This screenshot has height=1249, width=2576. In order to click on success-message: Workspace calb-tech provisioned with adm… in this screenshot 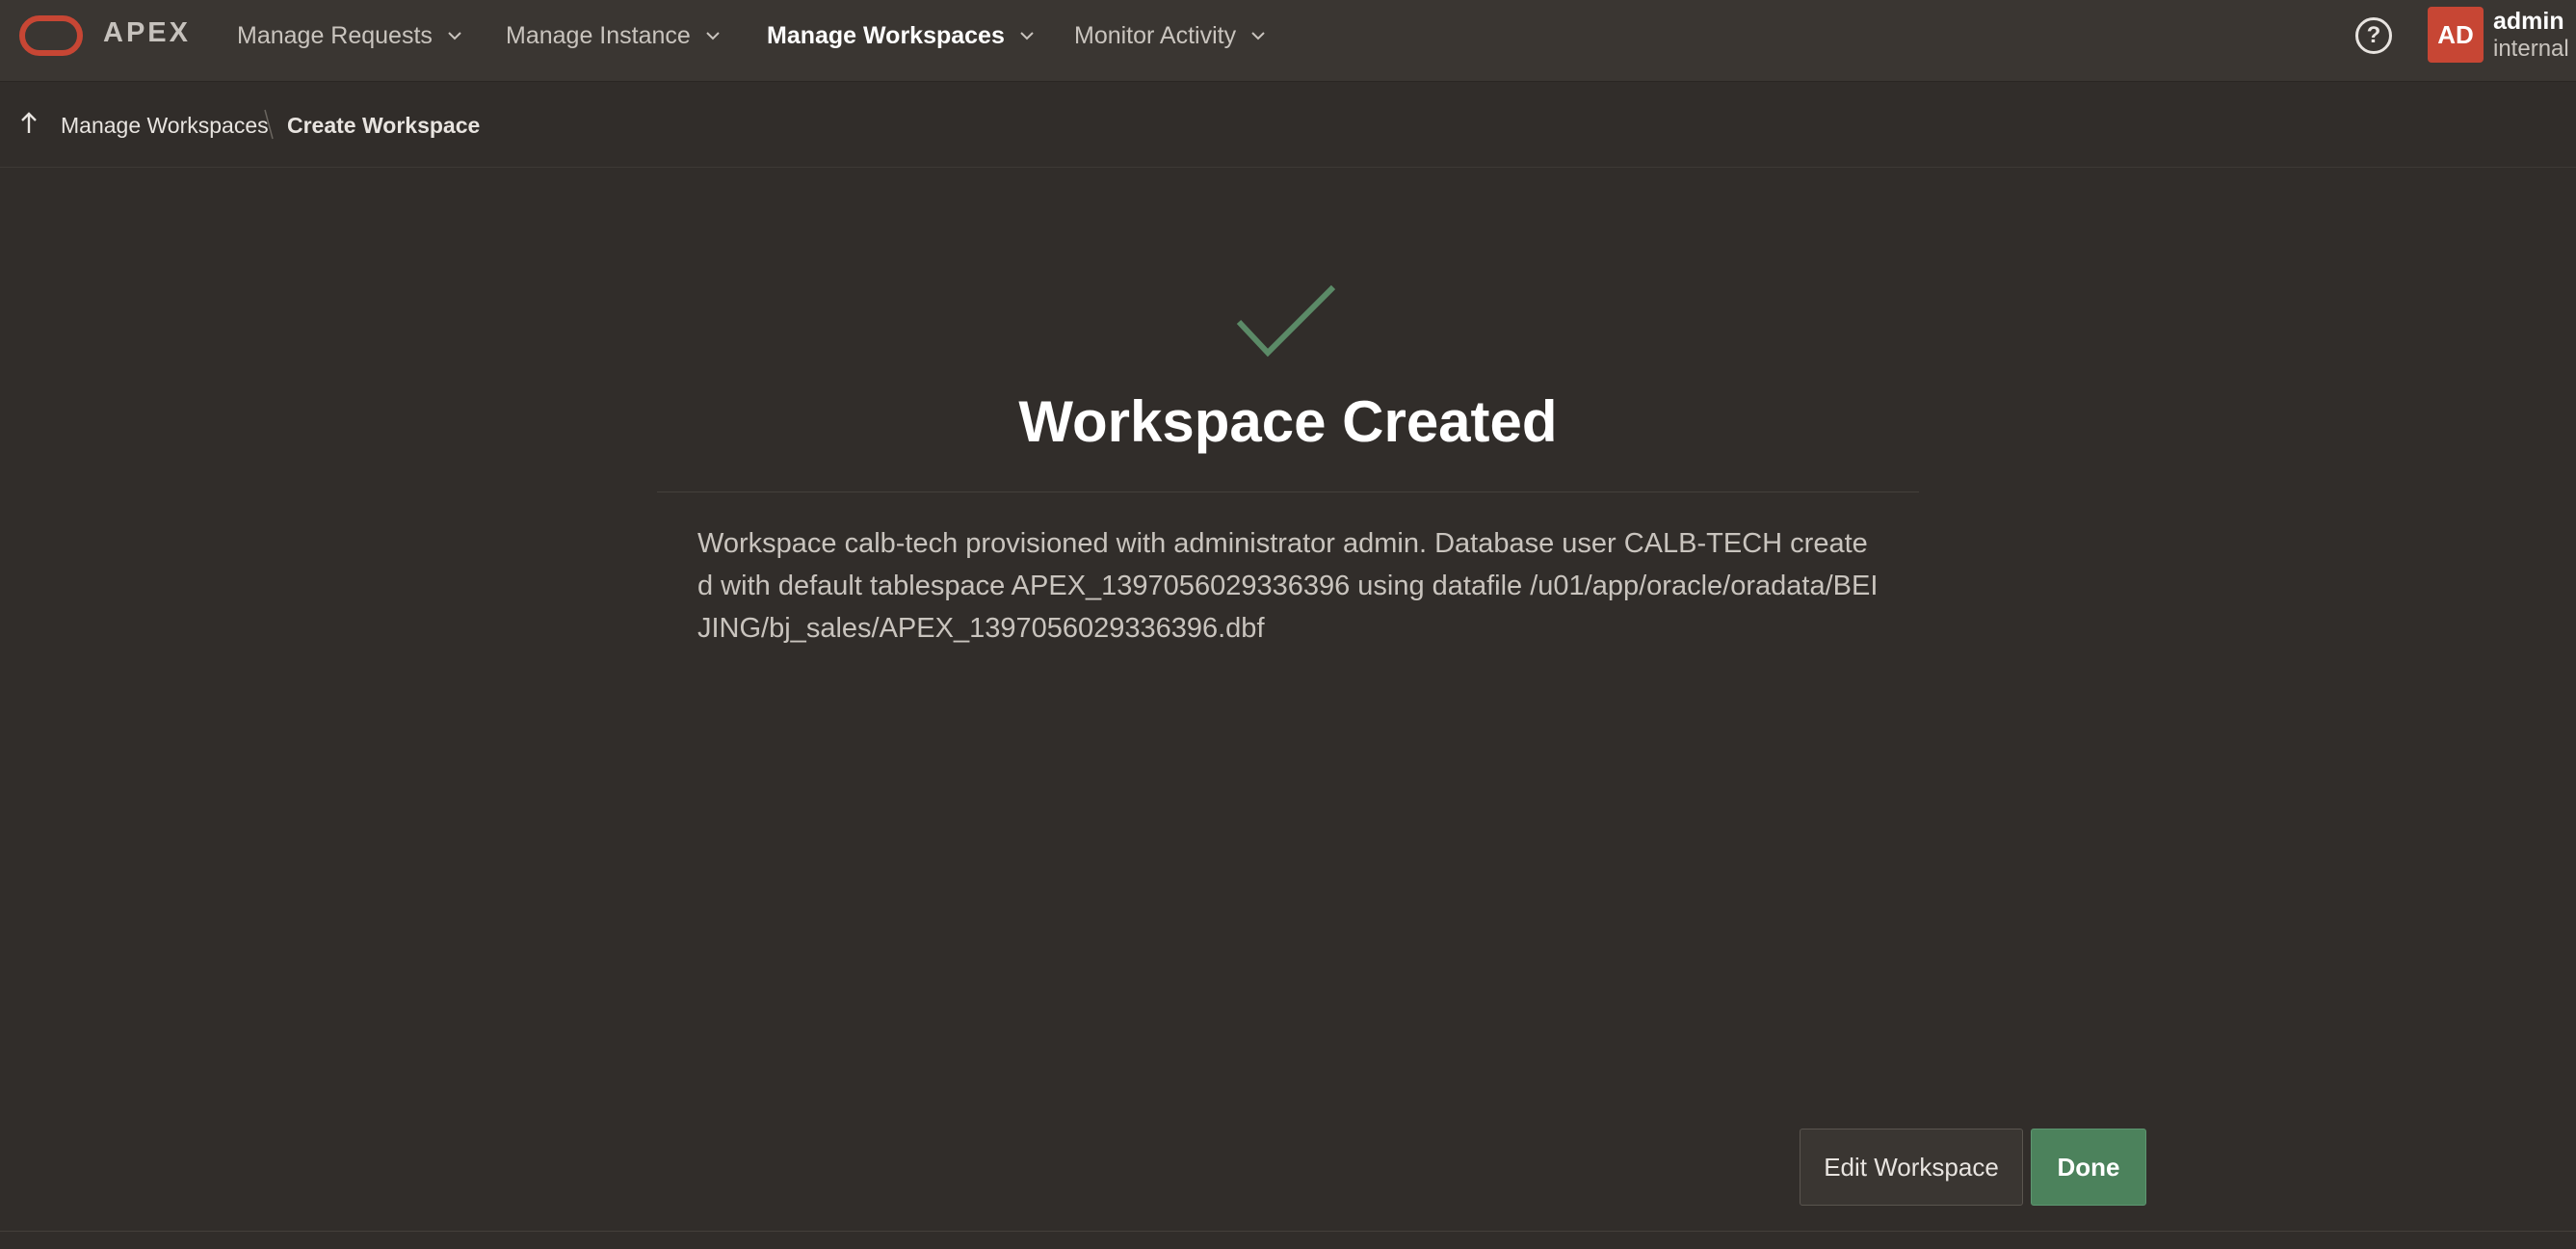, I will do `click(1288, 586)`.